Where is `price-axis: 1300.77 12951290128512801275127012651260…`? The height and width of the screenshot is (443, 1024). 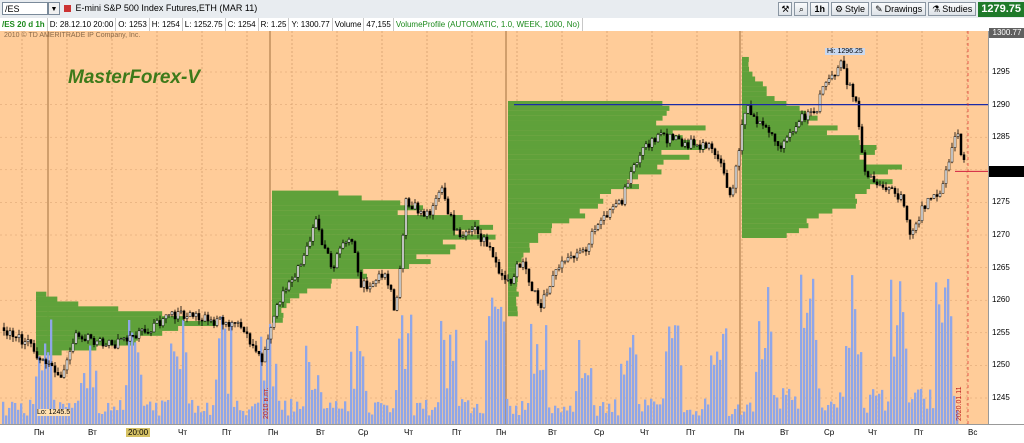 price-axis: 1300.77 12951290128512801275127012651260… is located at coordinates (1006, 226).